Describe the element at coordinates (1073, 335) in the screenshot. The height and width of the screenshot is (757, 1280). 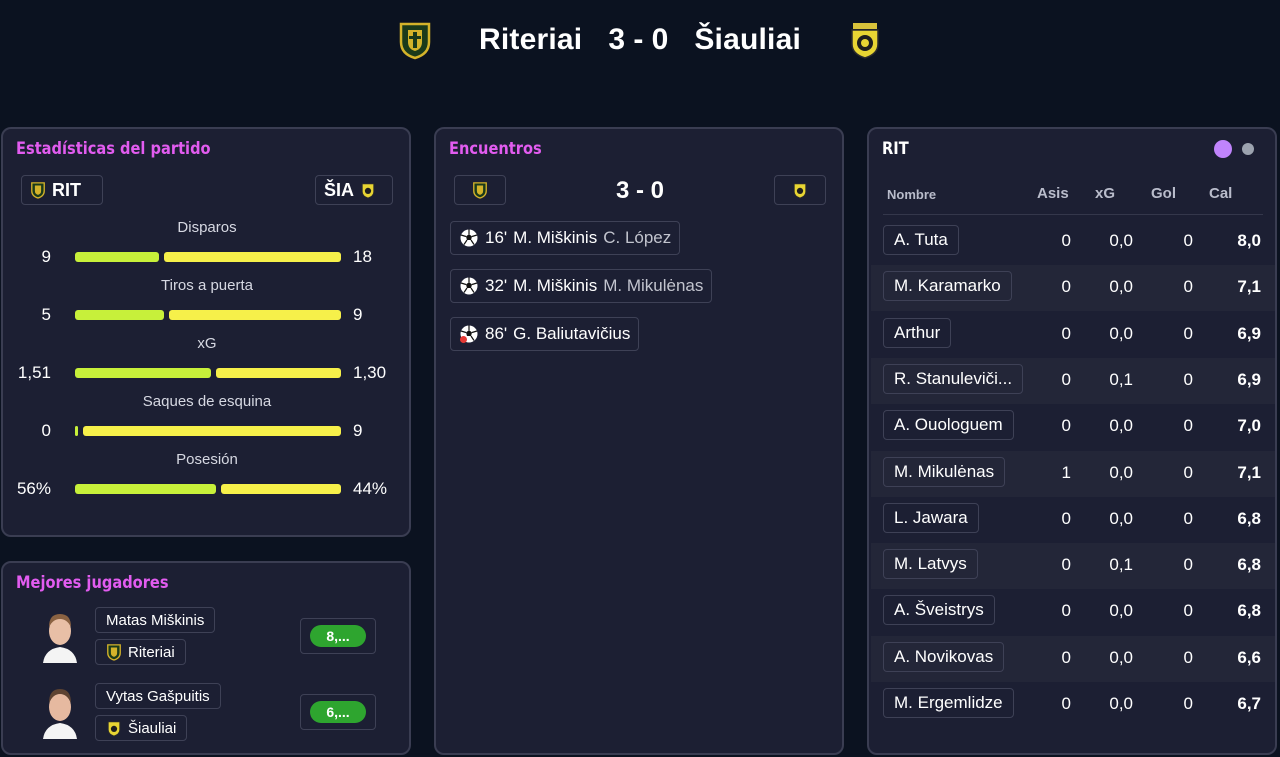
I see `lineup-row: Arthur 0 0,0 0 6,9` at that location.